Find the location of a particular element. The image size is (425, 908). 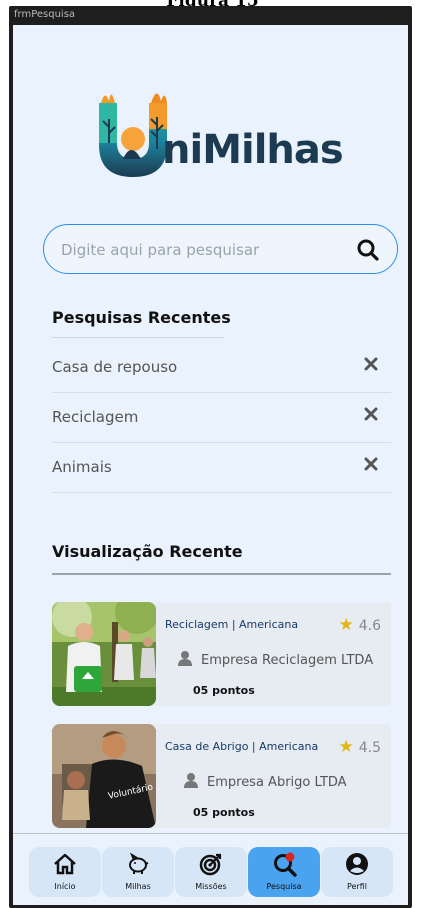

card-title: Casa de Abrigo | Americana is located at coordinates (242, 746).